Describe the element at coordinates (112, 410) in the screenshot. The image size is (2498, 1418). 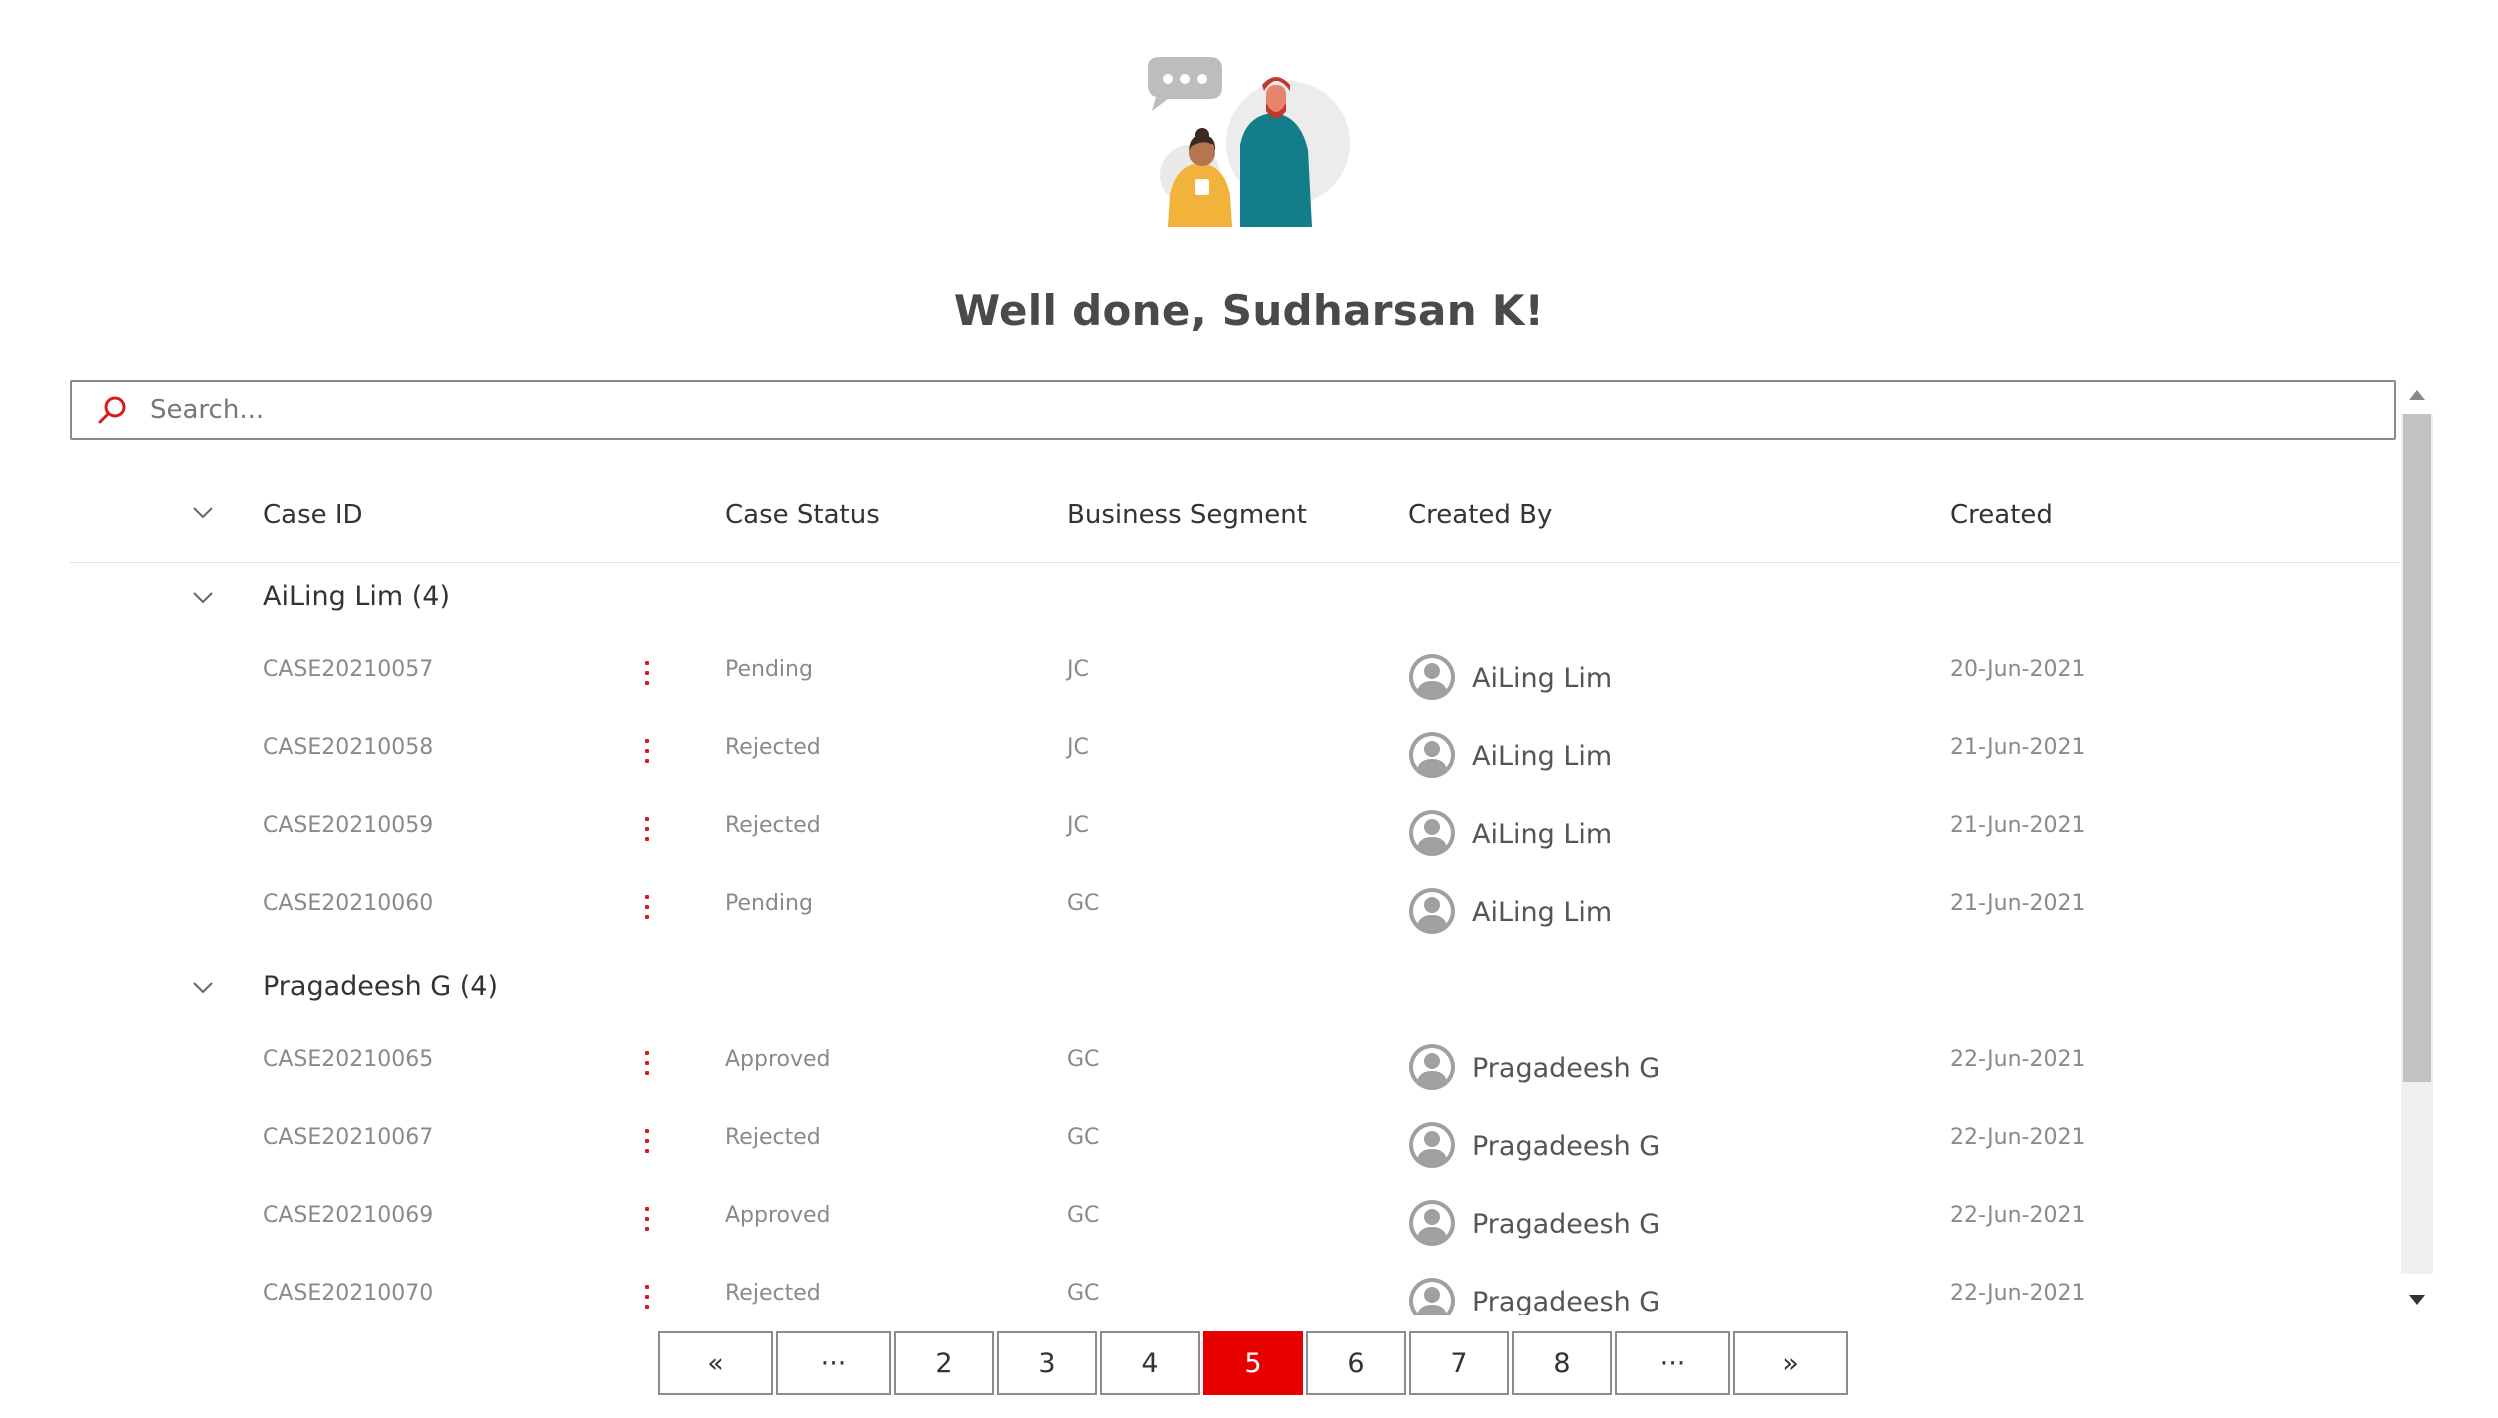
I see `search-icon` at that location.